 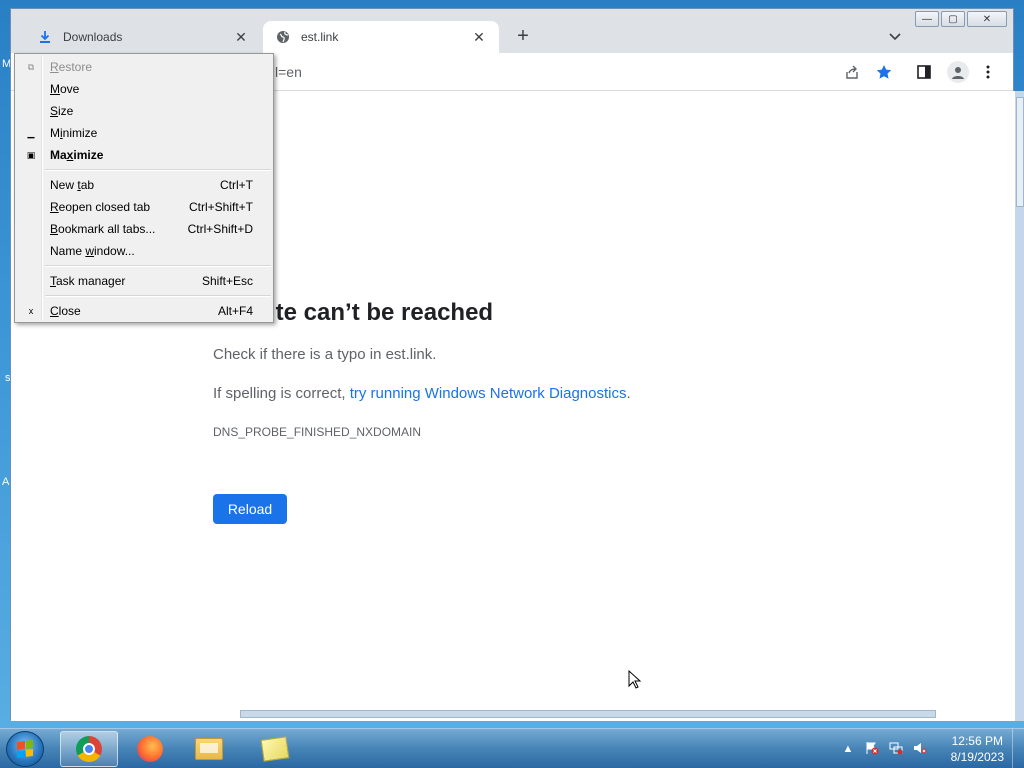 I want to click on menu-item-accelerator: Ctrl+Shift+D, so click(x=220, y=229).